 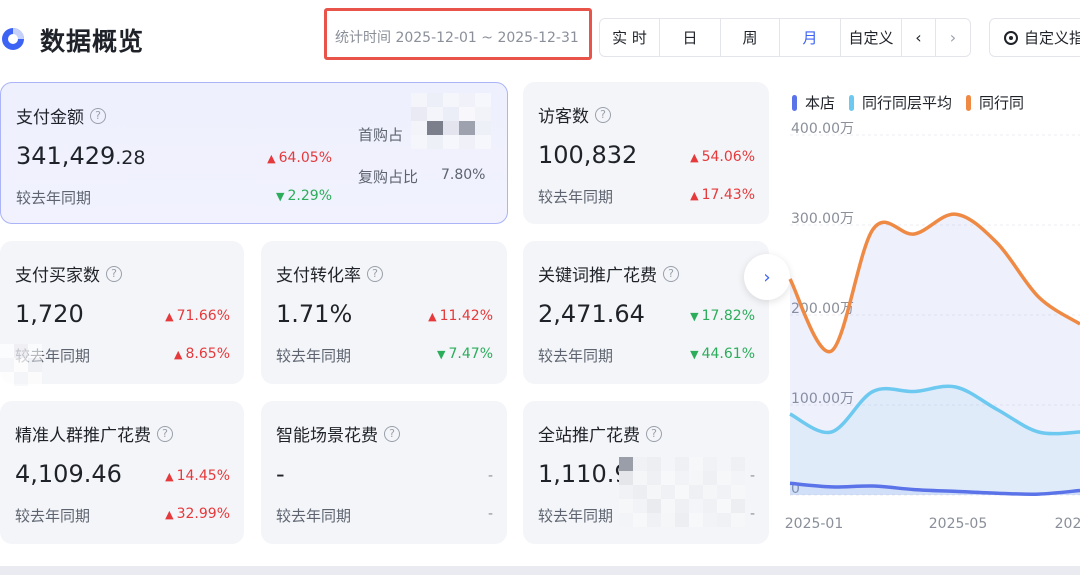 I want to click on card-yoy: ▼ 2.29%, so click(x=304, y=196).